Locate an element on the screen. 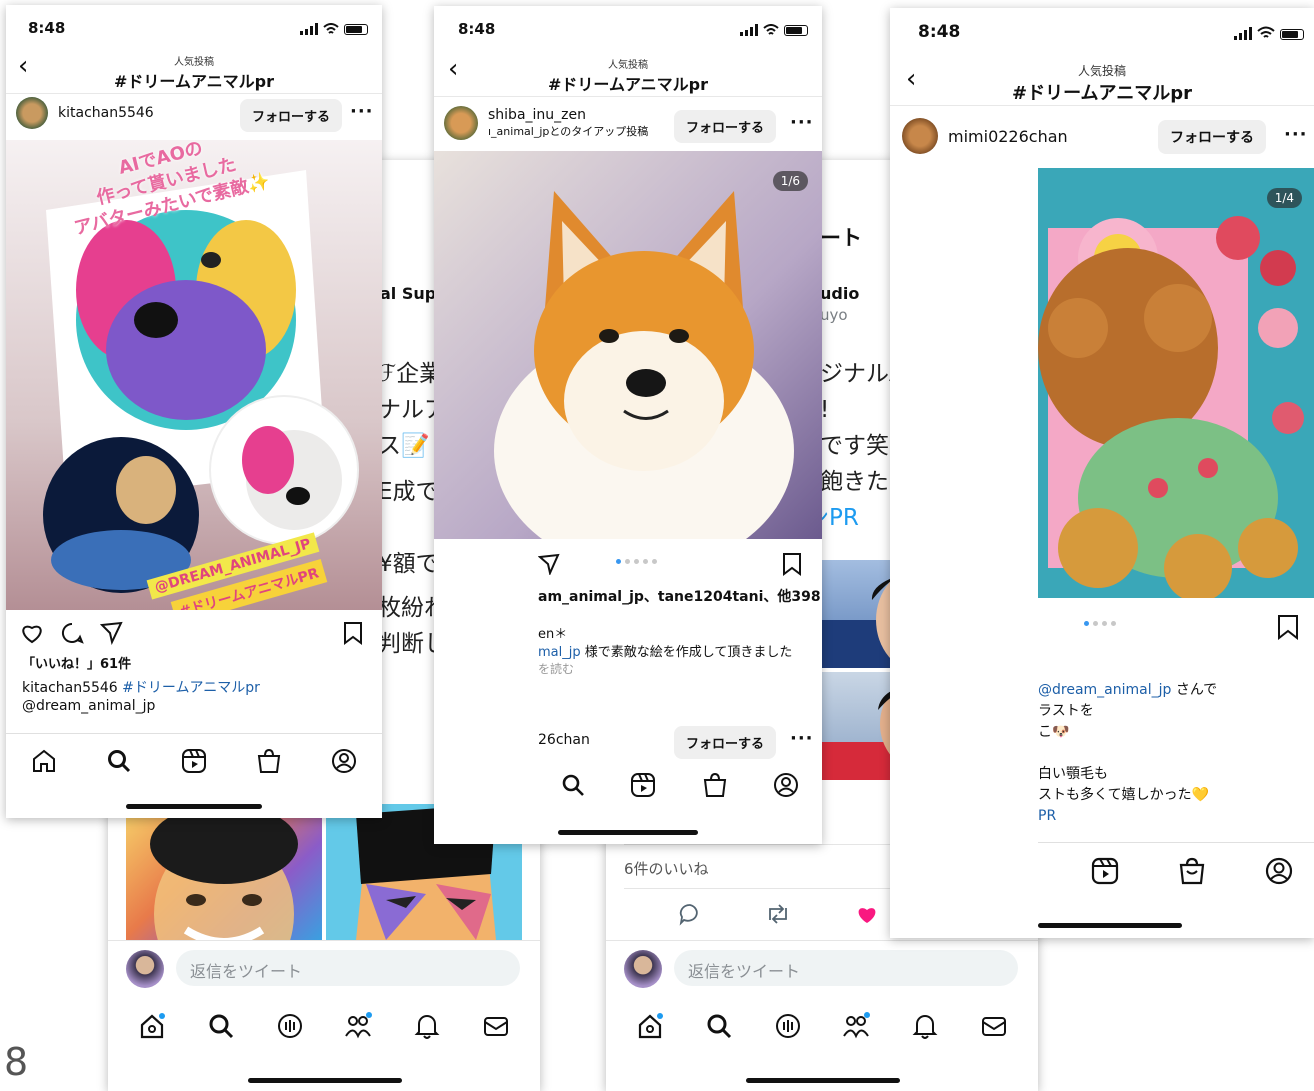 The width and height of the screenshot is (1314, 1091). post-image: 1/6 is located at coordinates (628, 345).